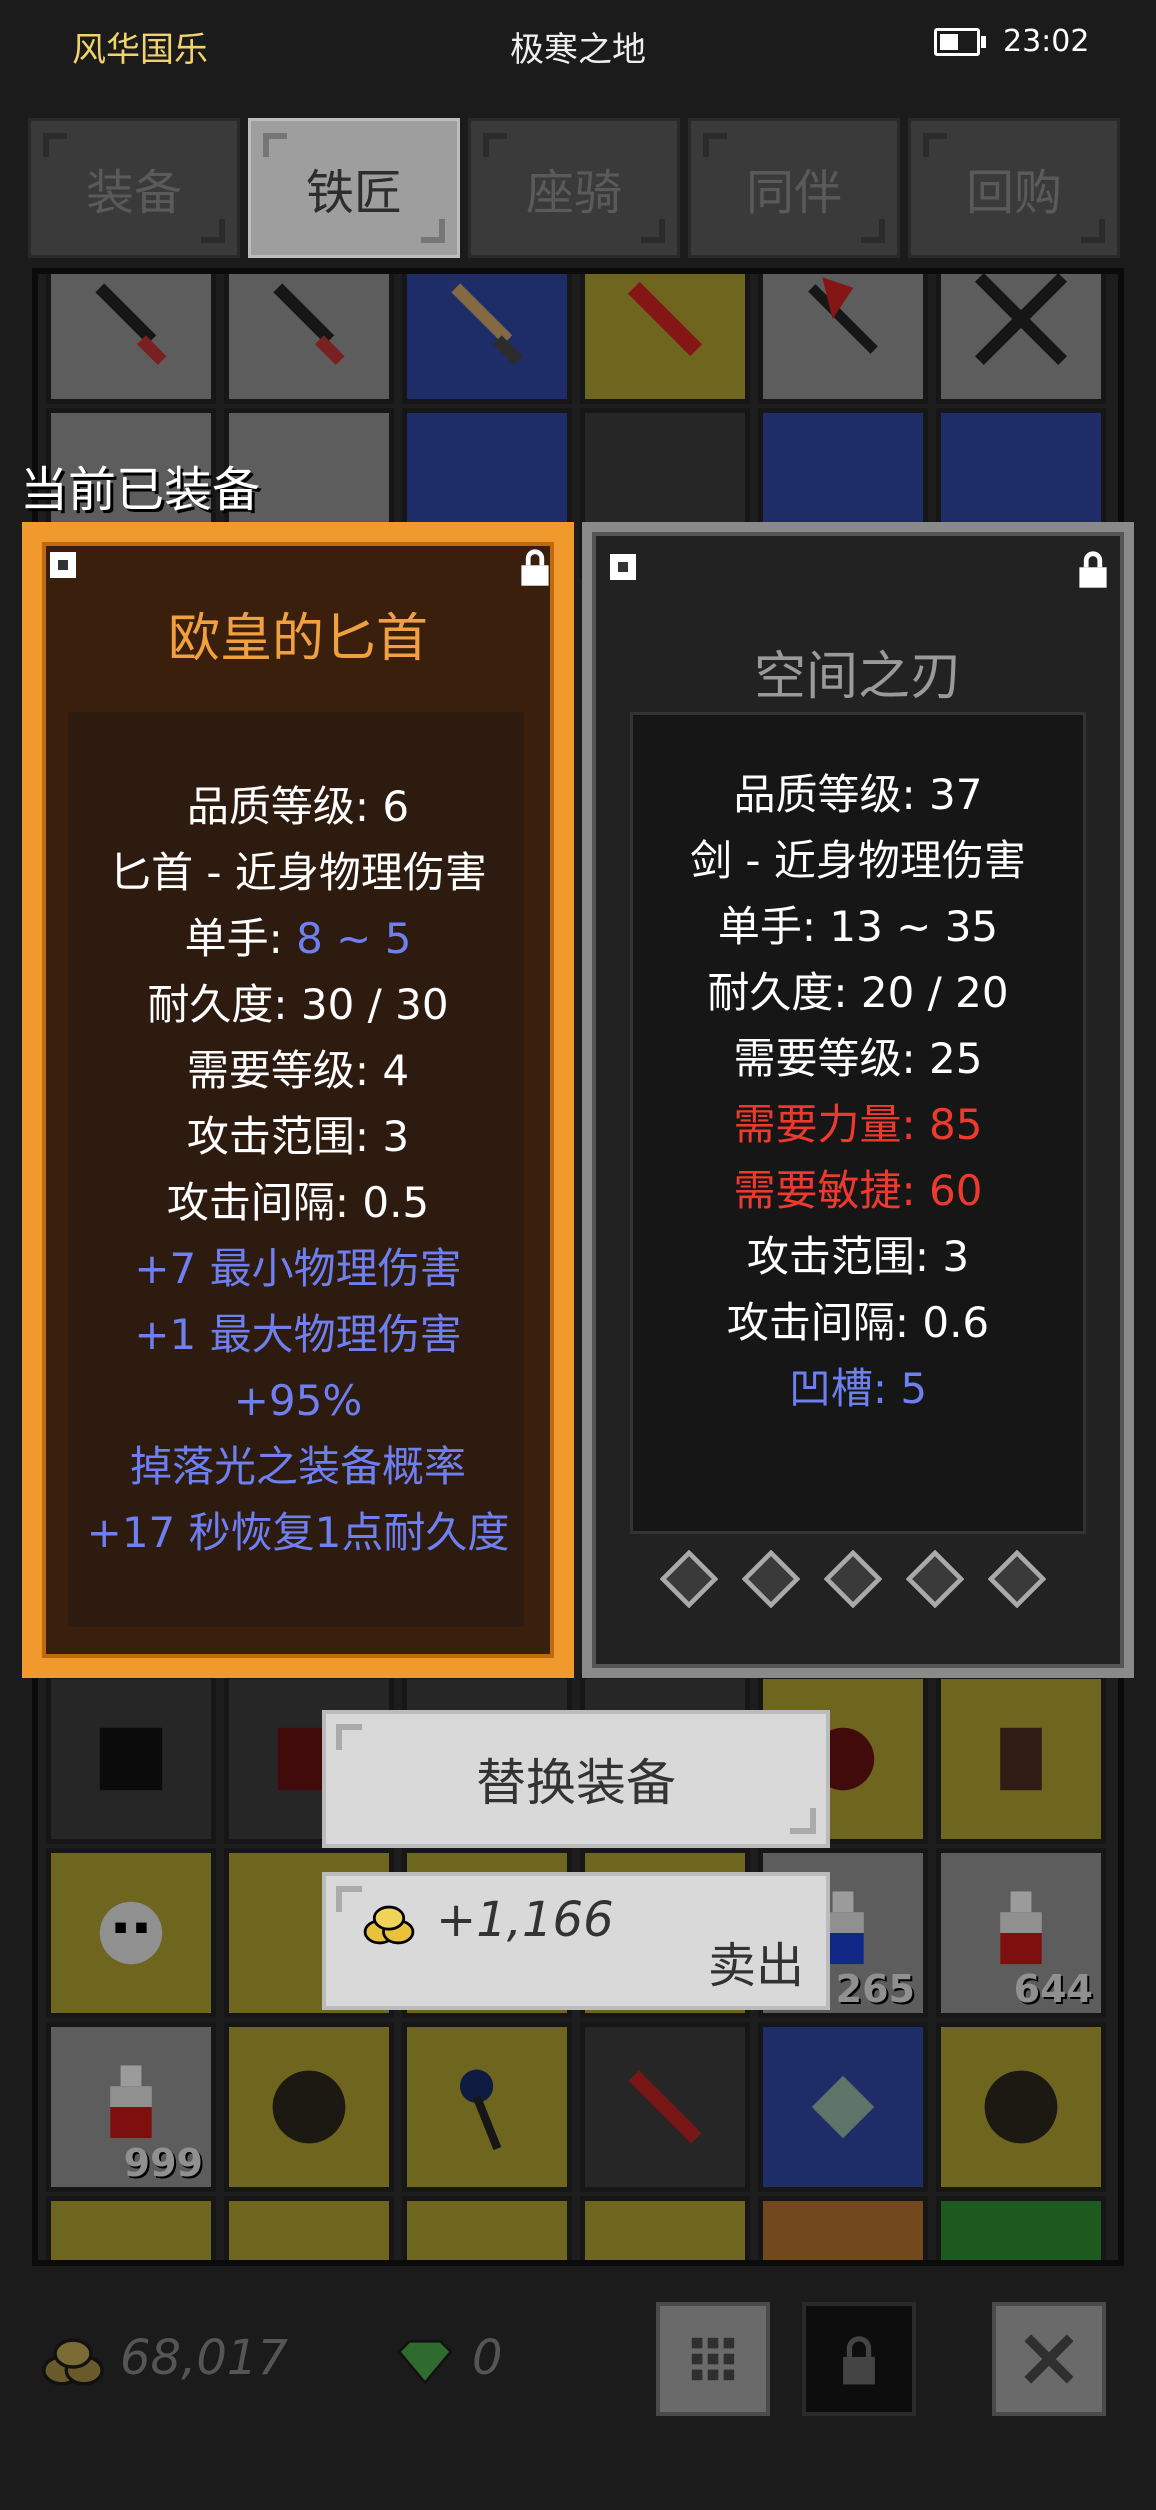 The width and height of the screenshot is (1156, 2510). Describe the element at coordinates (298, 1334) in the screenshot. I see `stat-bonus: +1 最大物理伤害` at that location.